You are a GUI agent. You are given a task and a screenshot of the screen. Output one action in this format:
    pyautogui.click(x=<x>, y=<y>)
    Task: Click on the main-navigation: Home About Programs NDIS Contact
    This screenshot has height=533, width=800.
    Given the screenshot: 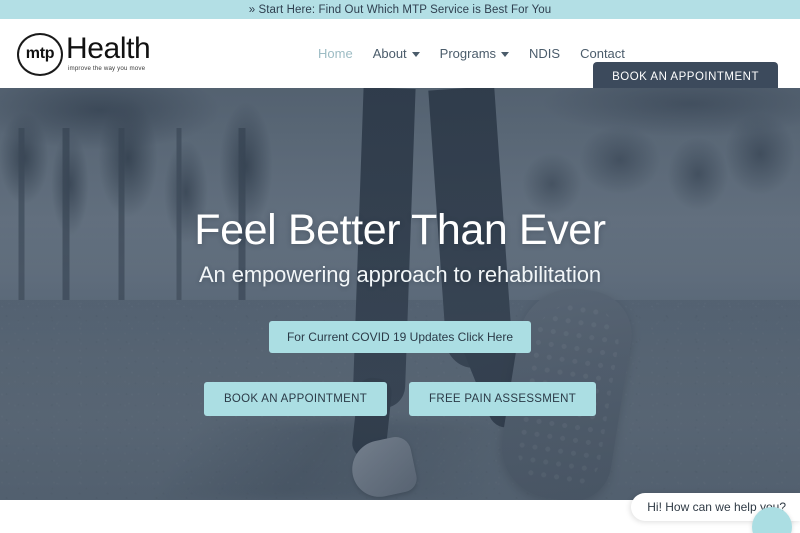 What is the action you would take?
    pyautogui.click(x=471, y=53)
    